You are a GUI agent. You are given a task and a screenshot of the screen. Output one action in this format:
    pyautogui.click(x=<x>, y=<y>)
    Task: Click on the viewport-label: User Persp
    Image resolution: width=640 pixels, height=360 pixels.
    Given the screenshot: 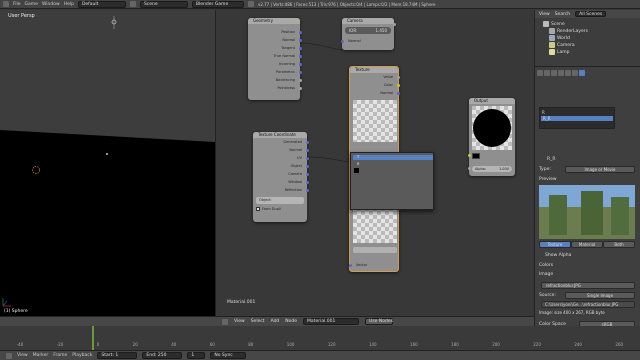 What is the action you would take?
    pyautogui.click(x=21, y=16)
    